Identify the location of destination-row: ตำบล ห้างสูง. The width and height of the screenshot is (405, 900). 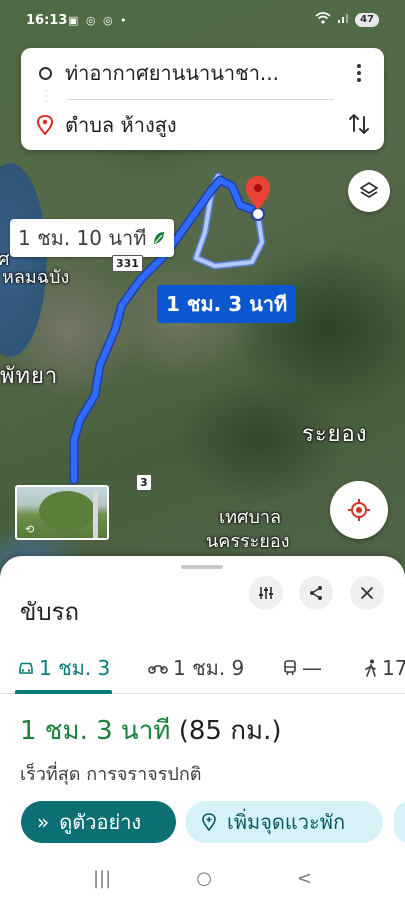
(202, 125).